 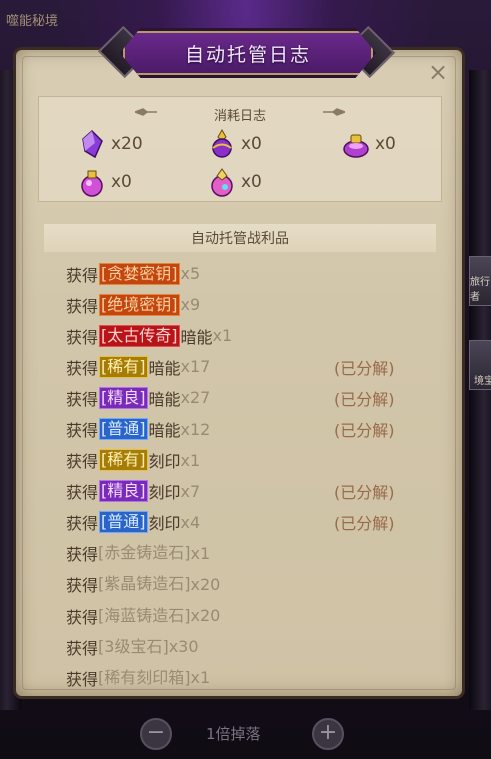 I want to click on loot-row: 获得 [精良] 刻印 x7 (已分解), so click(x=246, y=491).